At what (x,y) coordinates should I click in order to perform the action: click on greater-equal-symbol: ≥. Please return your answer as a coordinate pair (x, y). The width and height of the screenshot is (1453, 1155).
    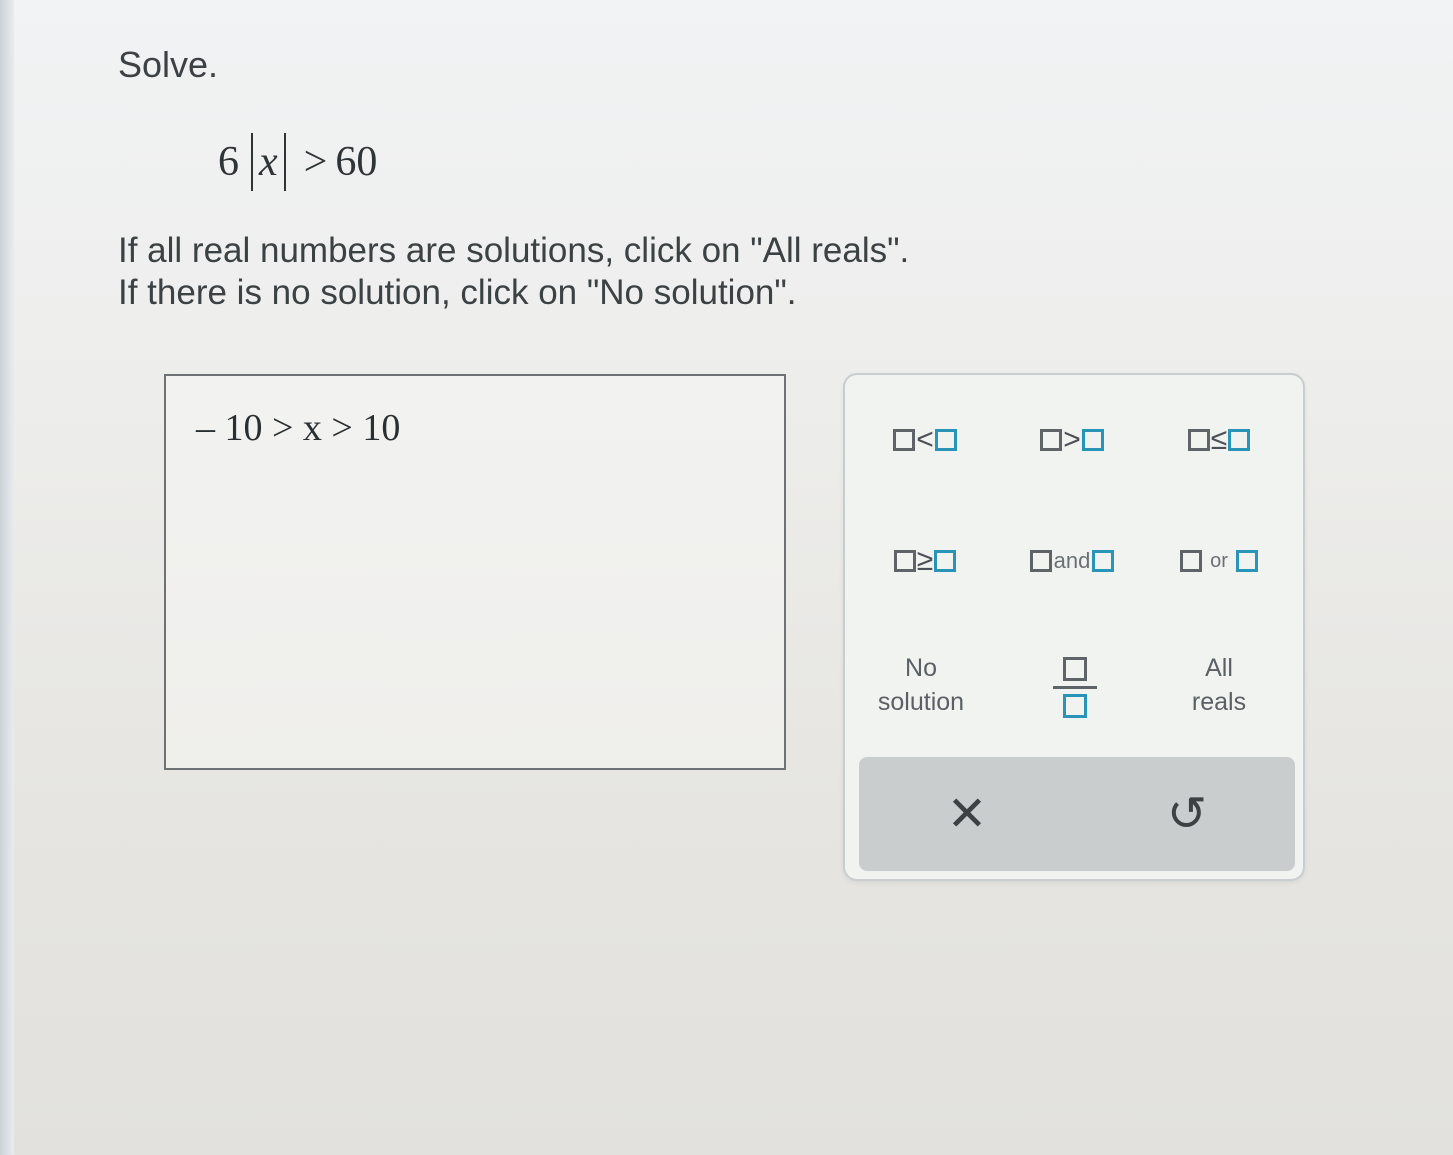
    Looking at the image, I should click on (925, 560).